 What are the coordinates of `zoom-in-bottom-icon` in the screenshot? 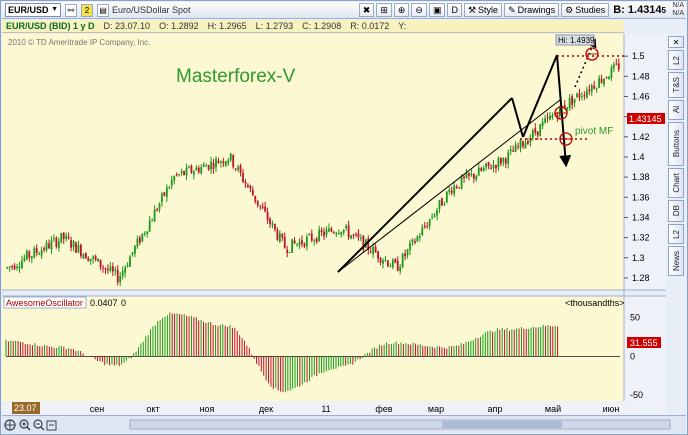 It's located at (25, 425).